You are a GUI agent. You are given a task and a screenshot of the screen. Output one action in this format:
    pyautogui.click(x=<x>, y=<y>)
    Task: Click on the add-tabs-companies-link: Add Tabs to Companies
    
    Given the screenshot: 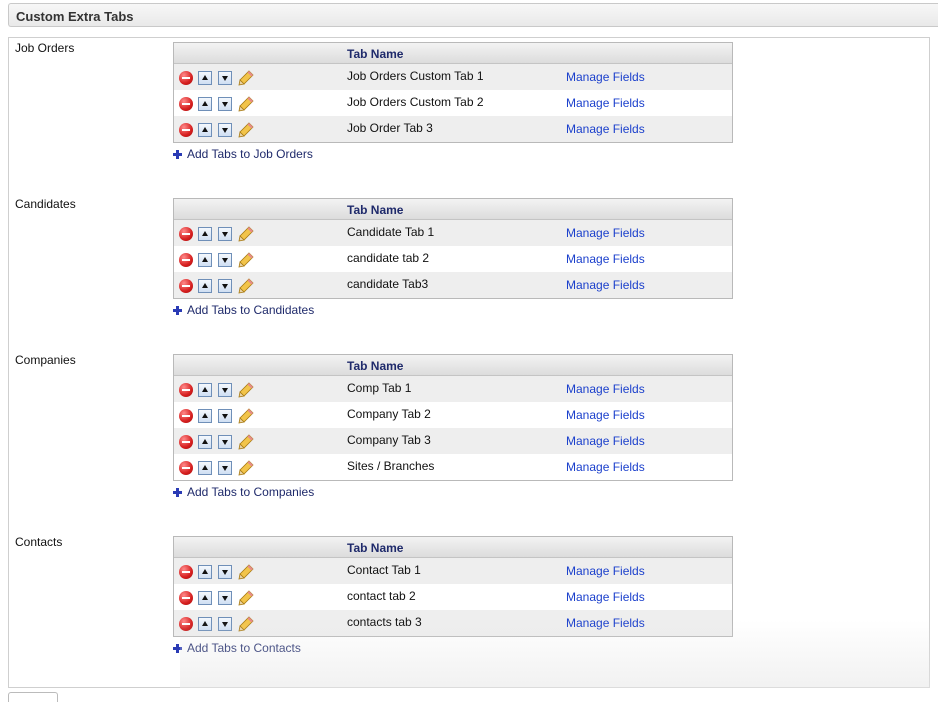 What is the action you would take?
    pyautogui.click(x=243, y=492)
    